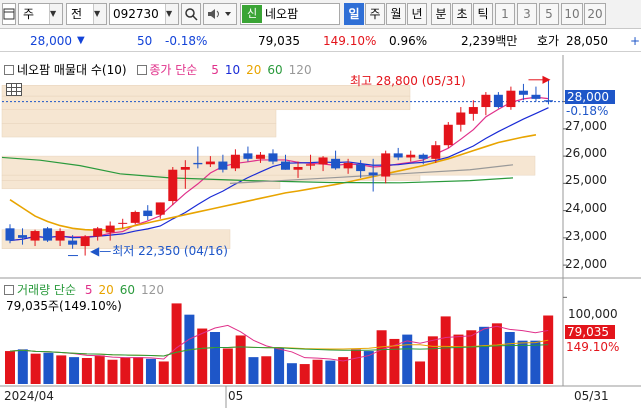  I want to click on vol-ma5-label: 5, so click(88, 290).